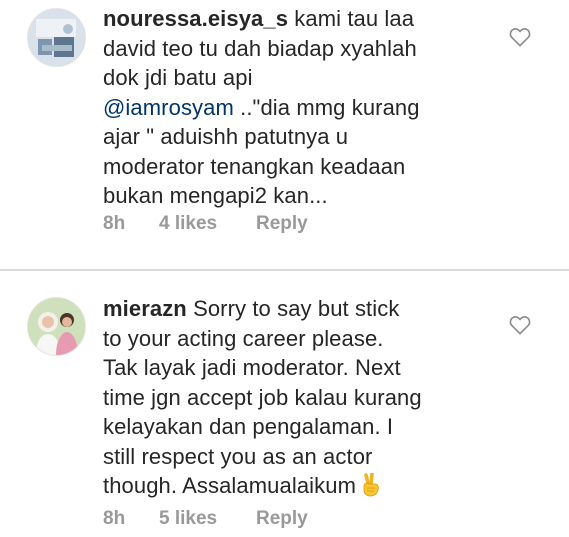 This screenshot has width=569, height=537. What do you see at coordinates (284, 270) in the screenshot?
I see `divider` at bounding box center [284, 270].